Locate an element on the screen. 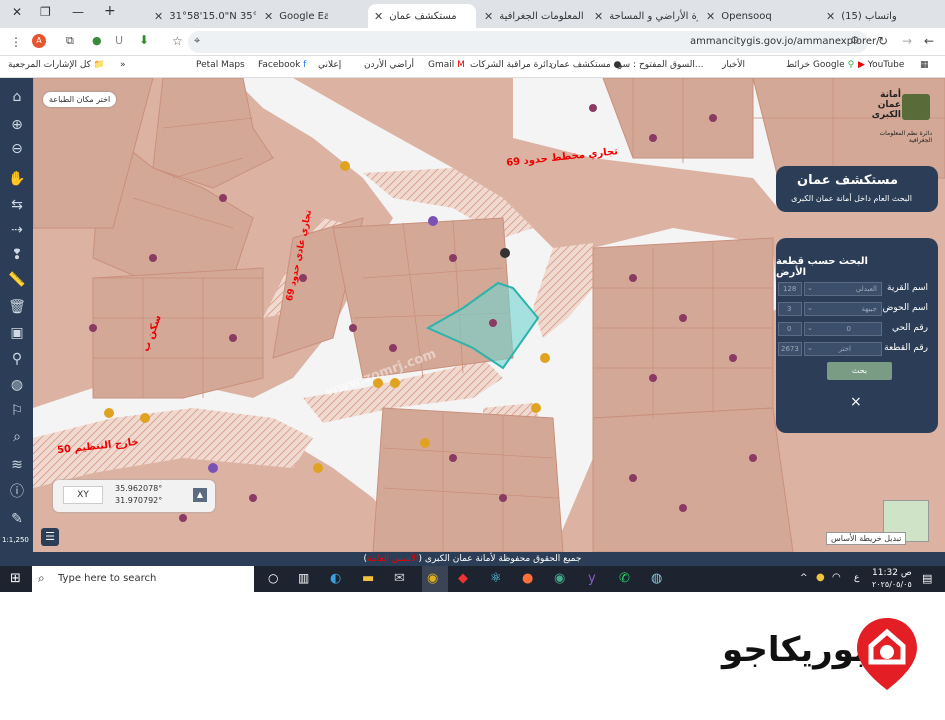 This screenshot has width=945, height=720. task-view-icon: ○ is located at coordinates (273, 578).